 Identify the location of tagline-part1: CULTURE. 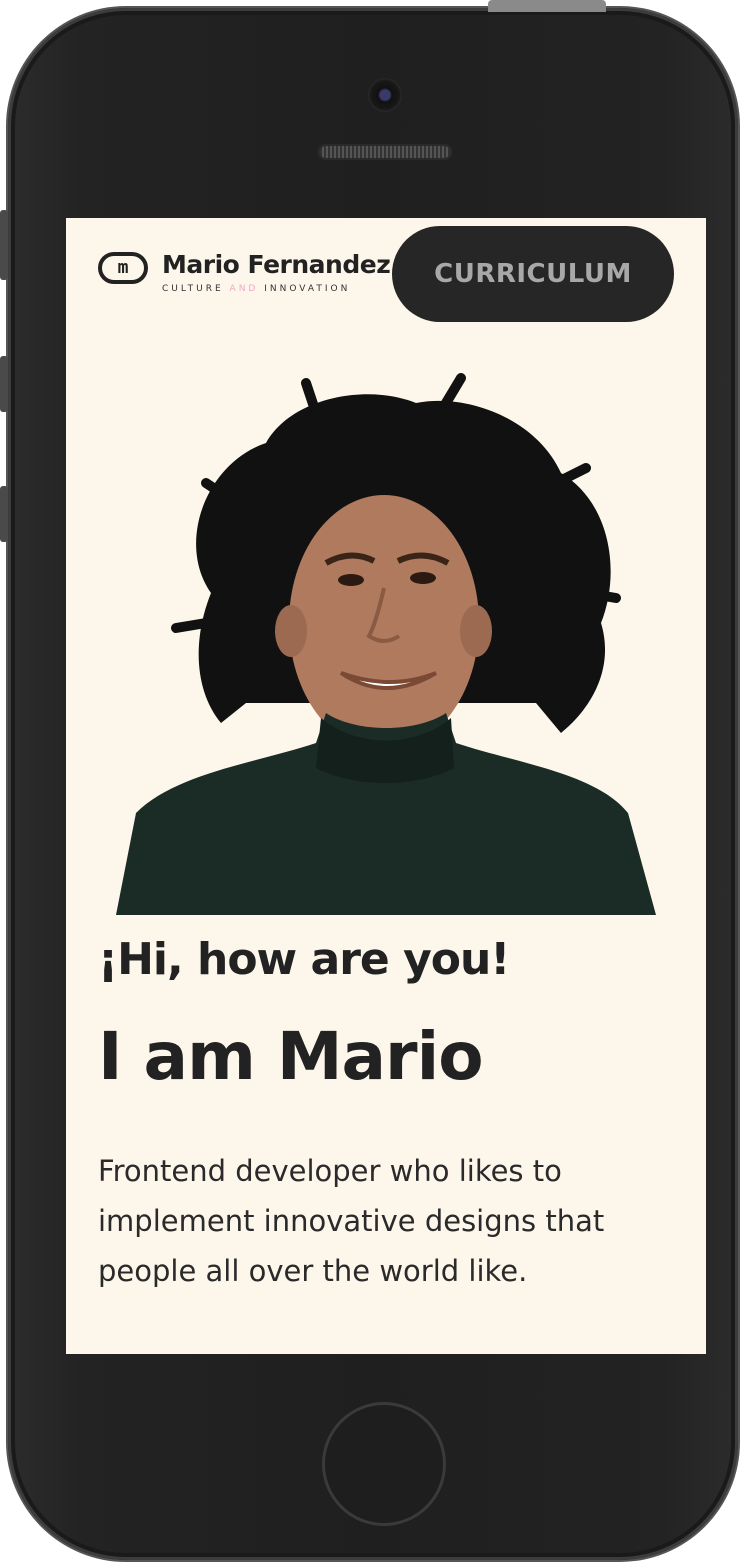
(193, 289).